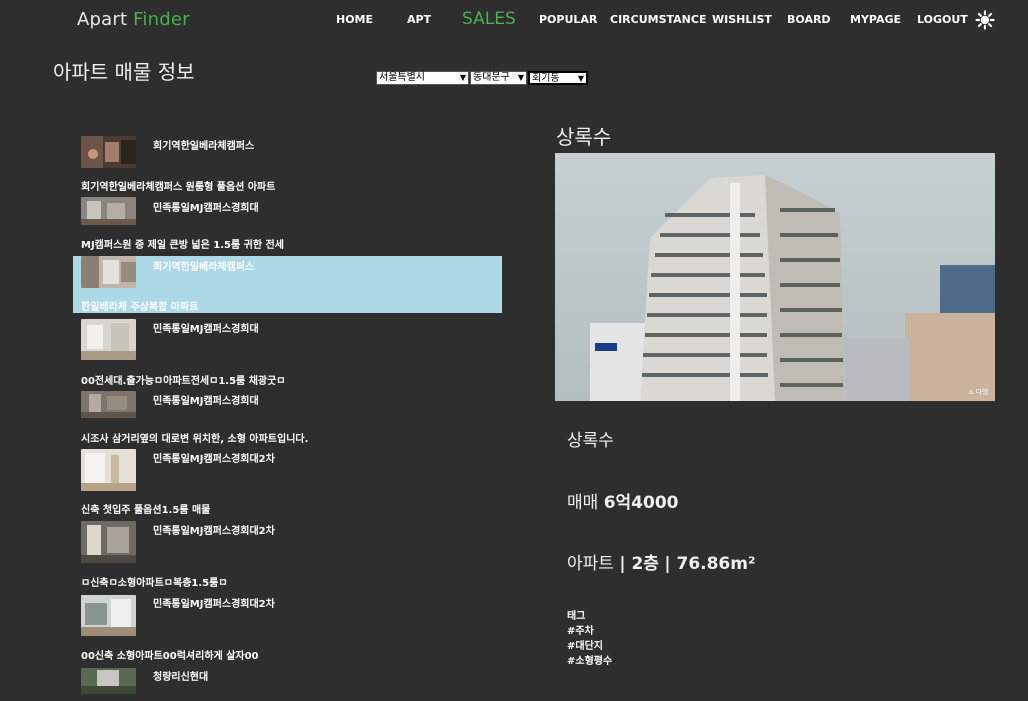 This screenshot has width=1028, height=701. Describe the element at coordinates (568, 19) in the screenshot. I see `nav-popular: POPULAR` at that location.